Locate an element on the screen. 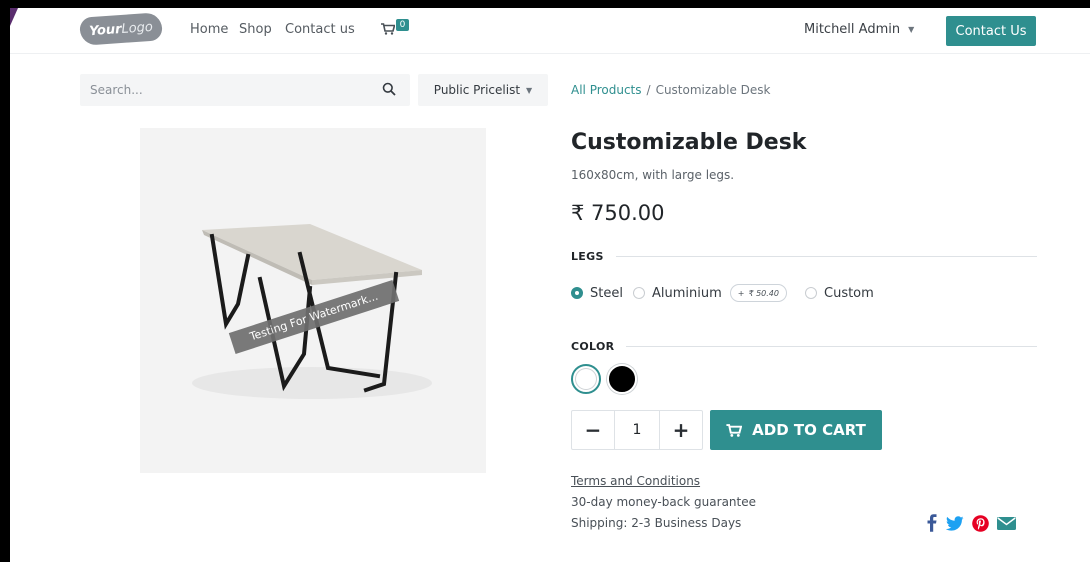 The width and height of the screenshot is (1090, 562). color-attribute-header: COLOR is located at coordinates (804, 346).